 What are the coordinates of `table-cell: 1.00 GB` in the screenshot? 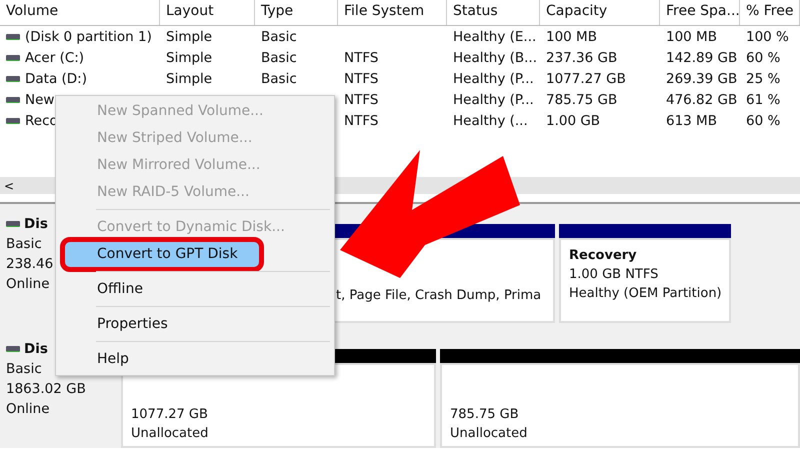 It's located at (573, 120).